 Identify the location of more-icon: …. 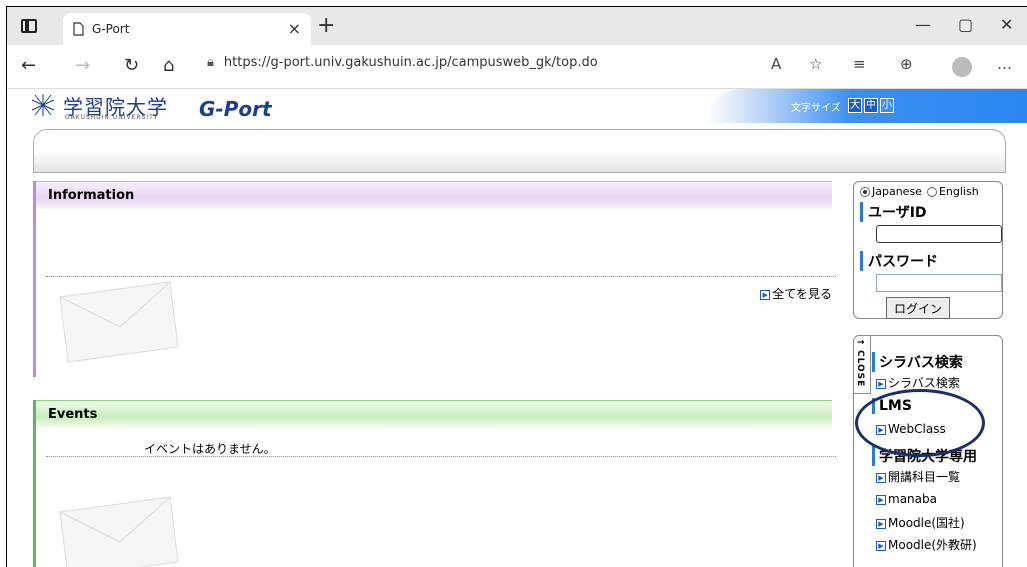
(1004, 64).